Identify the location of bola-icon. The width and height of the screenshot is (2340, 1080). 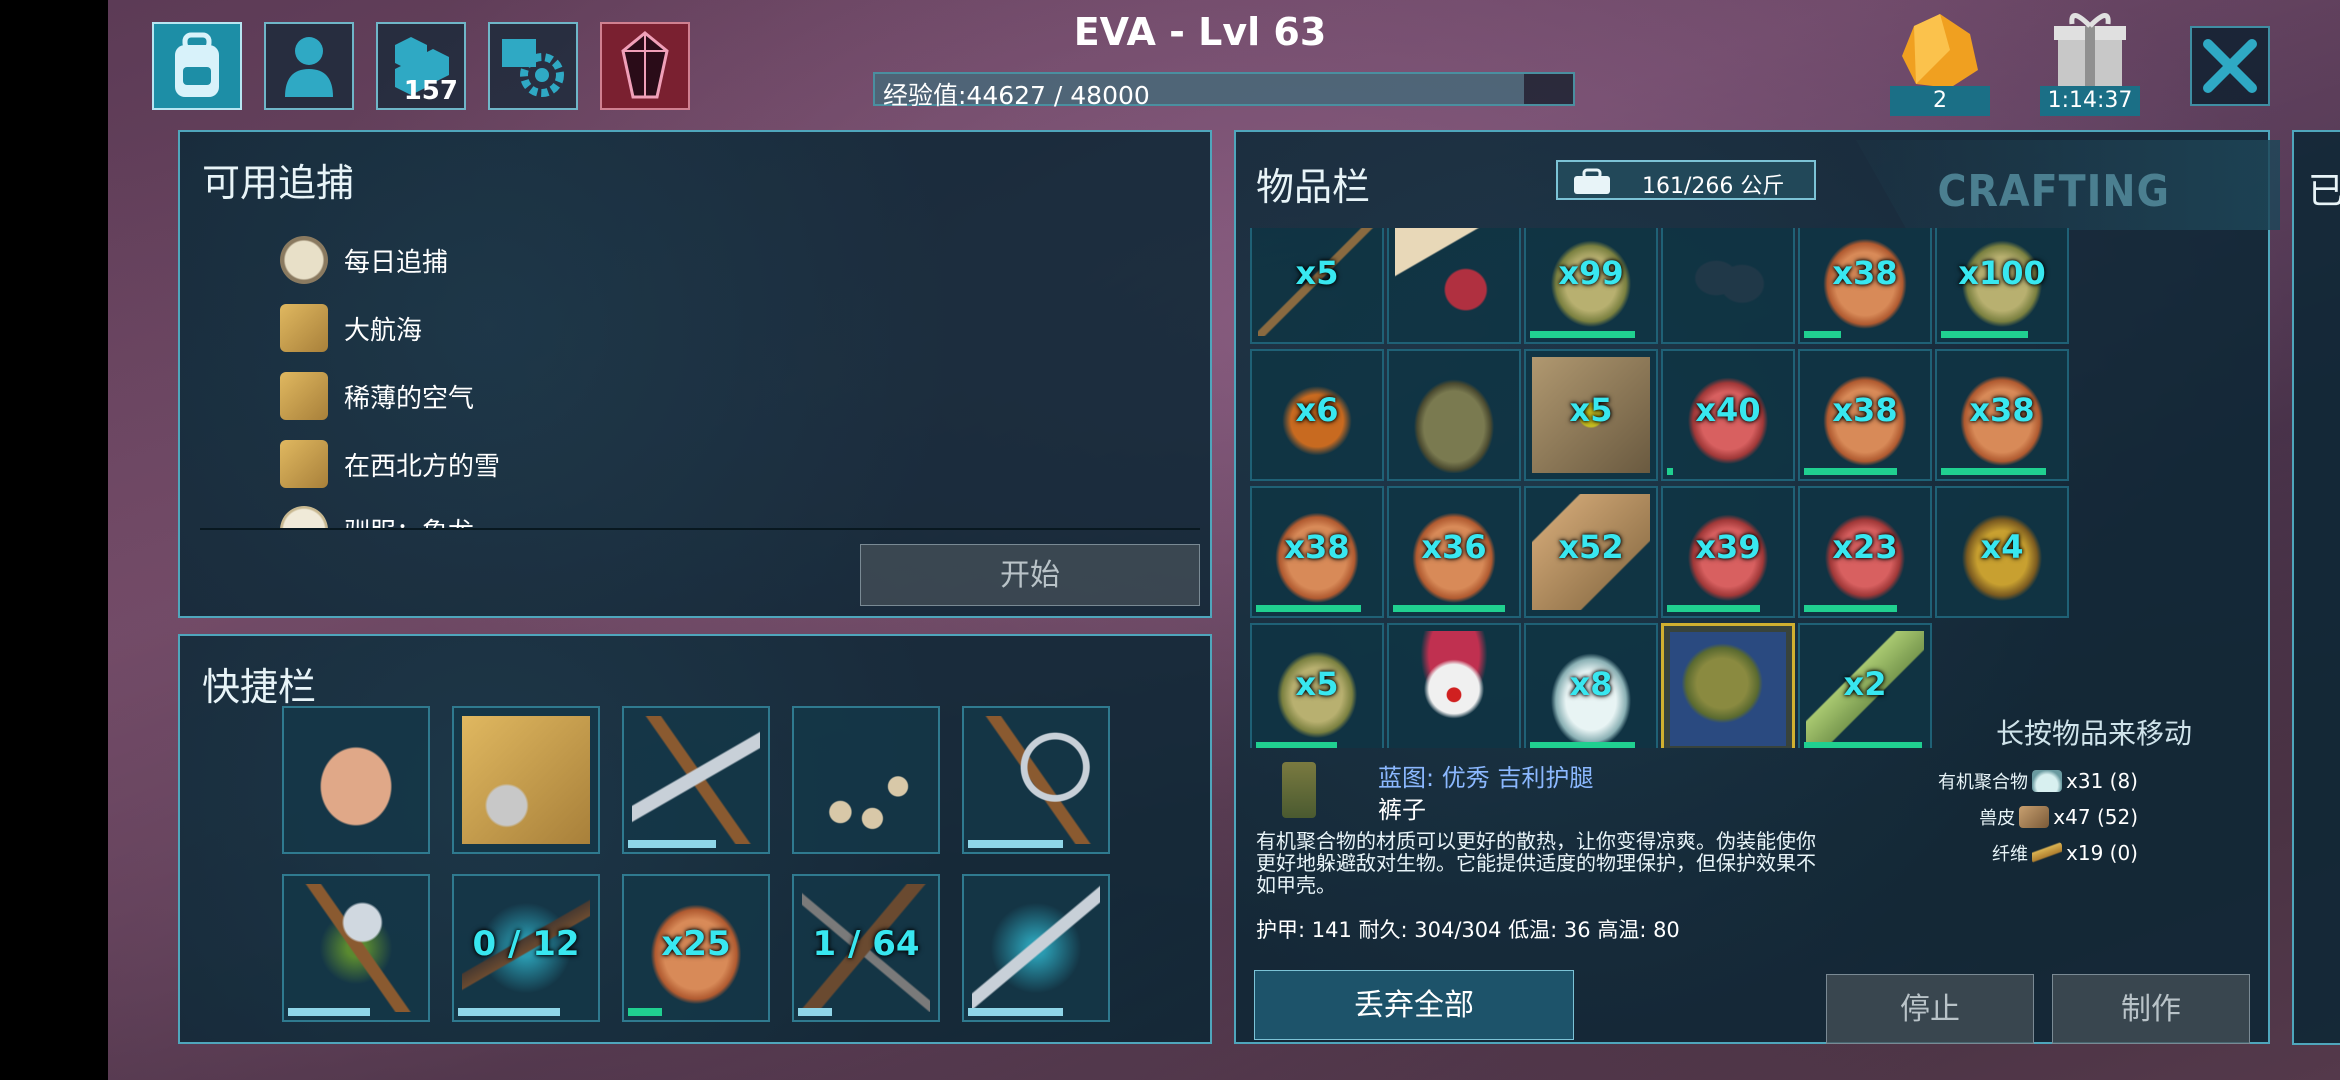
(866, 780).